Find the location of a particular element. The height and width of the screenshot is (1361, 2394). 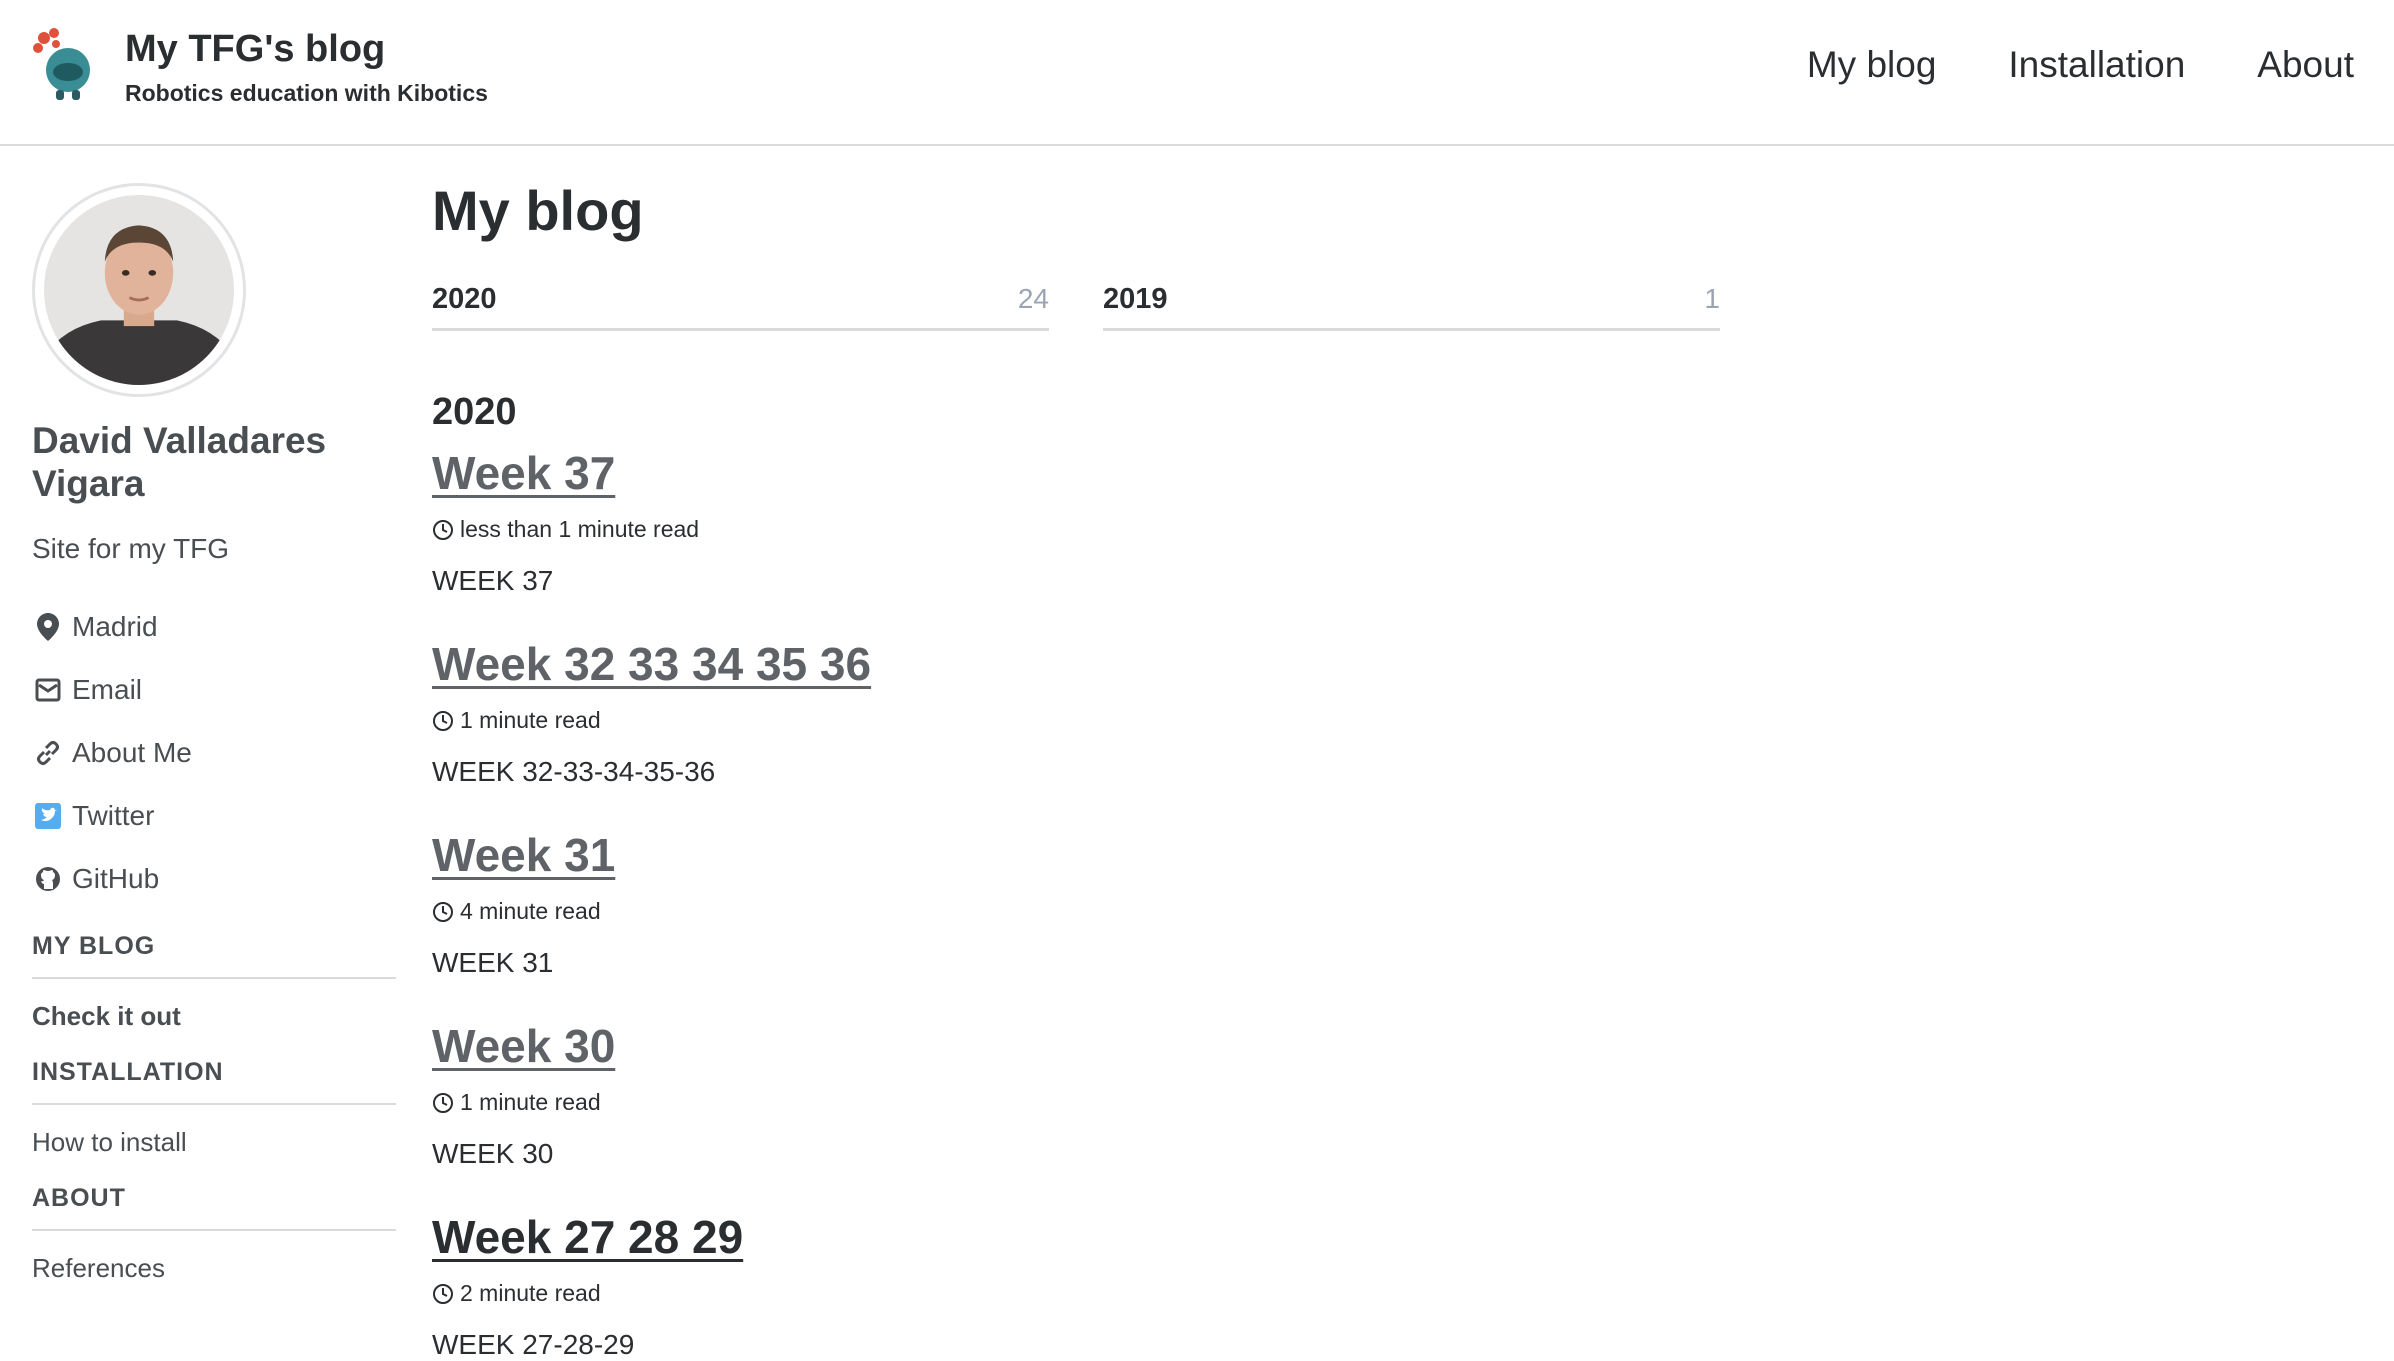

post-read-time: 2 minute read is located at coordinates (1082, 1293).